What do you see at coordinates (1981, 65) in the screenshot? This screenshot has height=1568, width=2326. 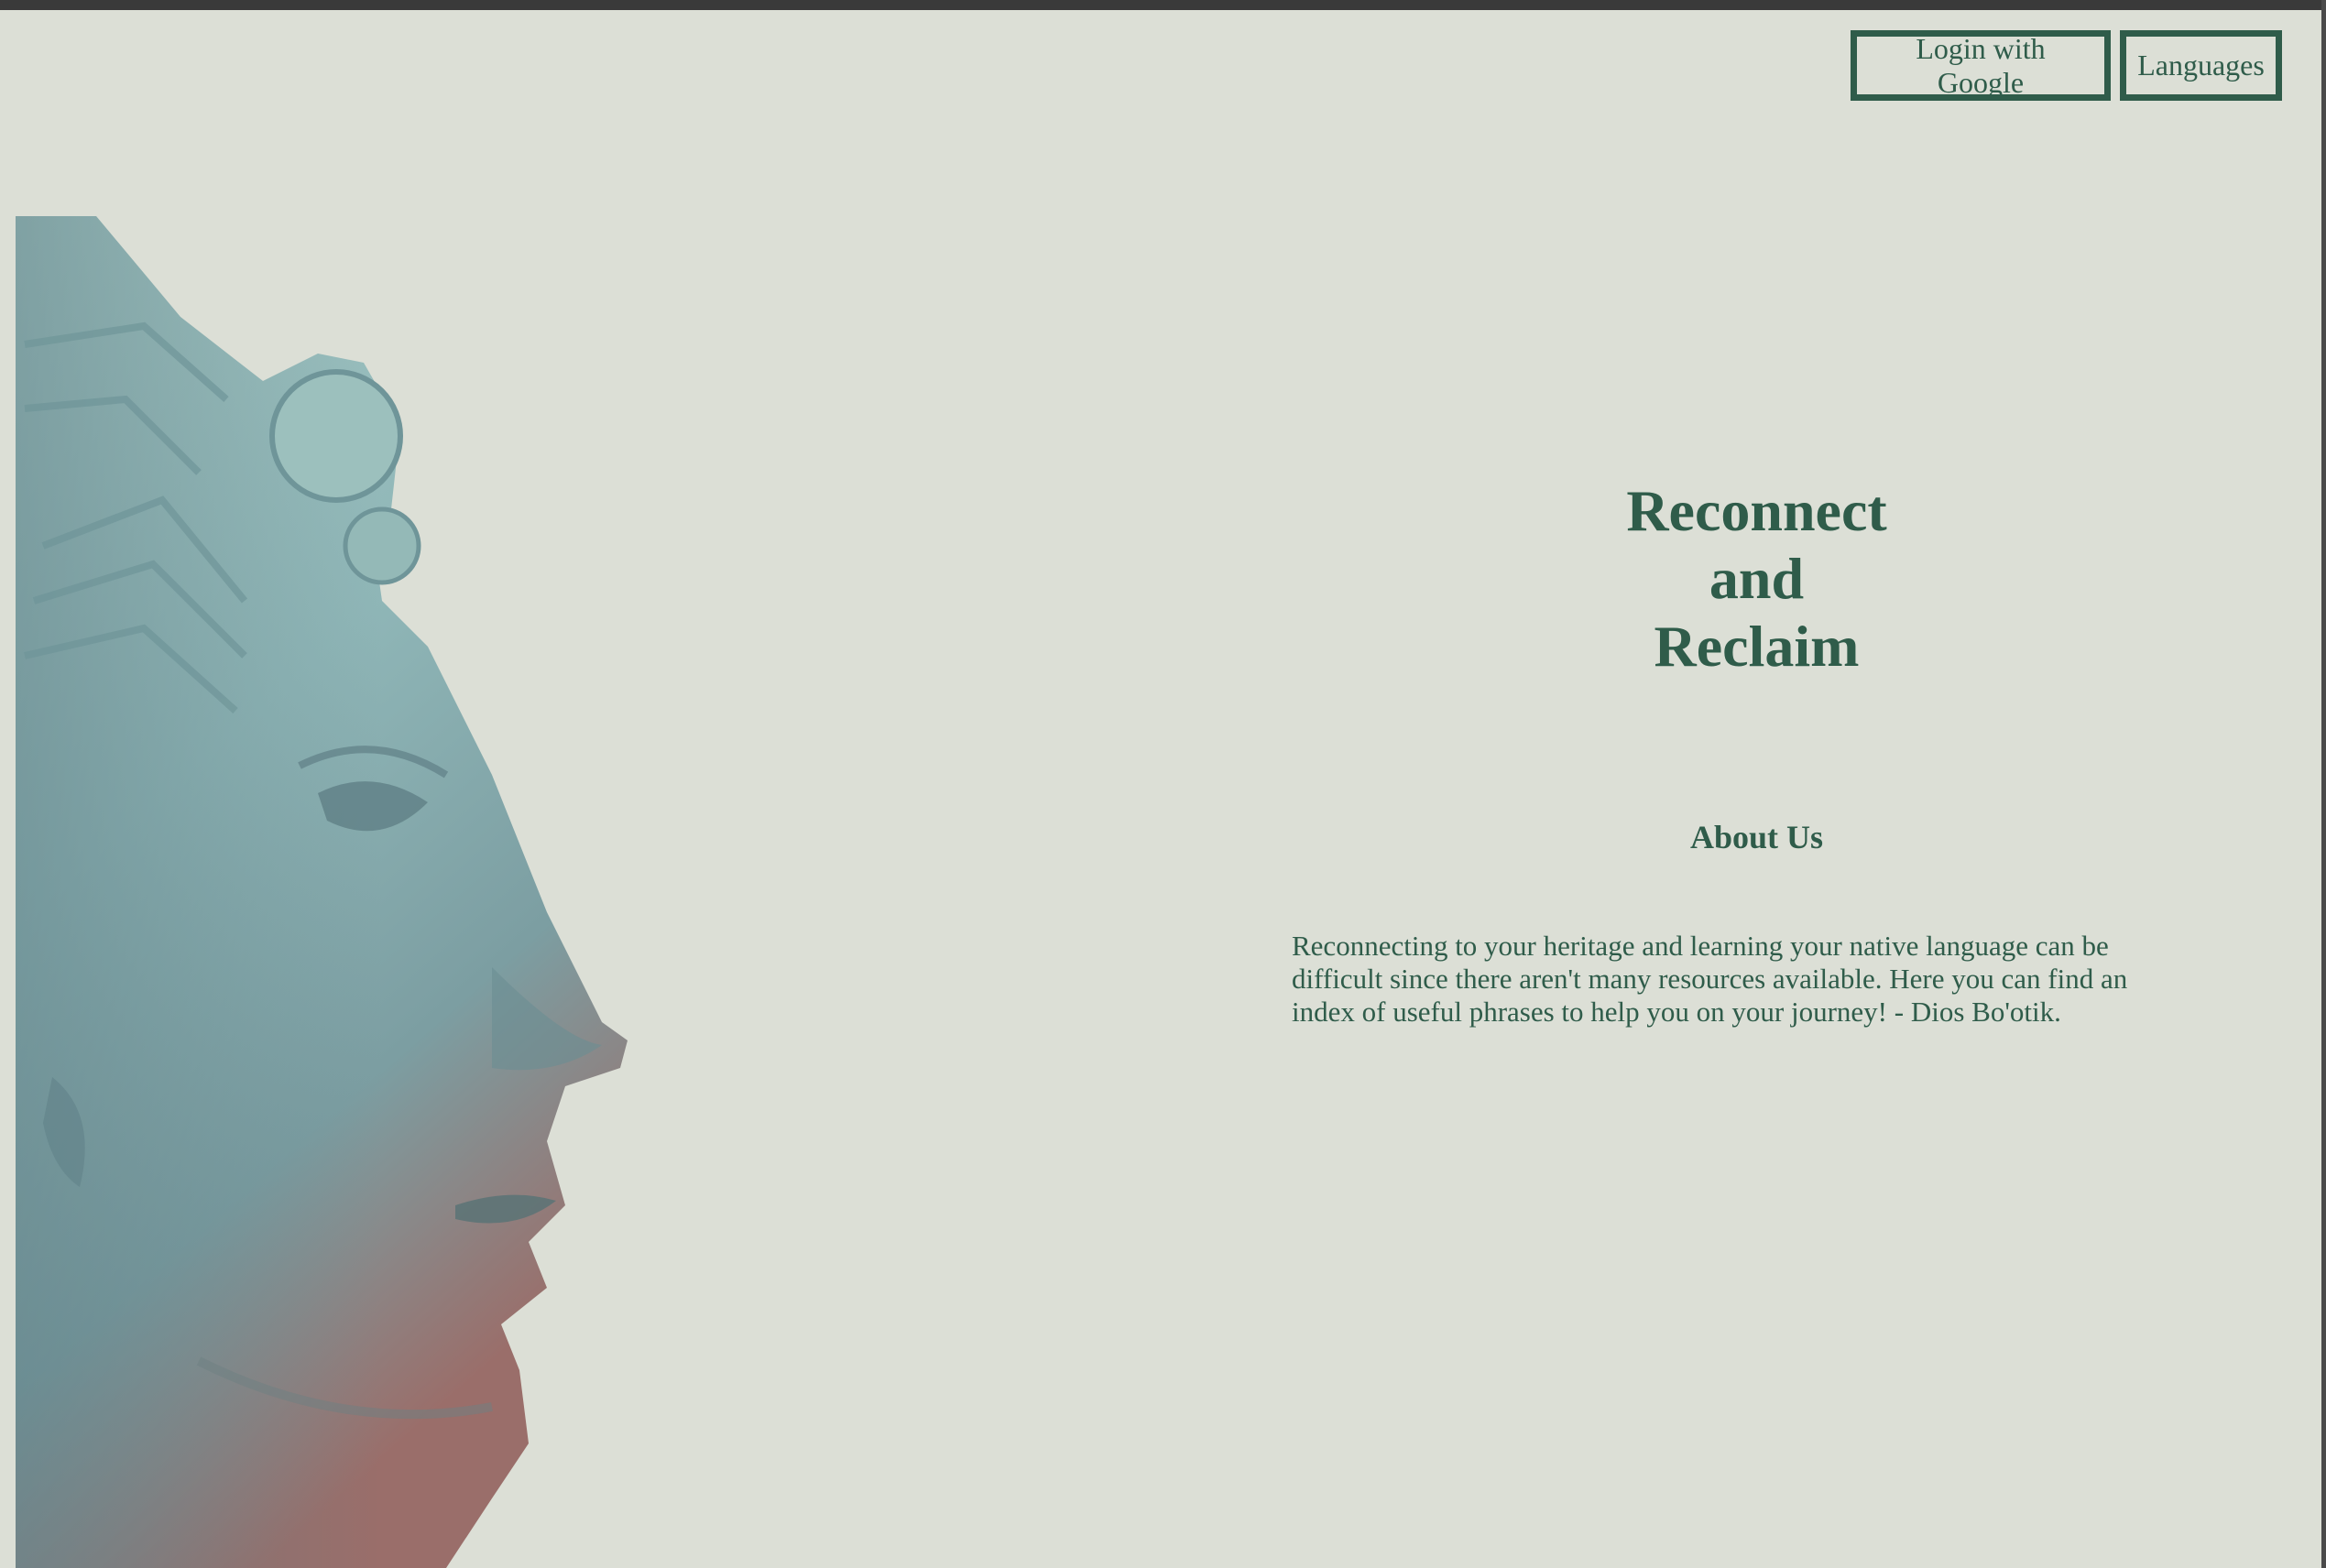 I see `login-with-google-button: Login with Google` at bounding box center [1981, 65].